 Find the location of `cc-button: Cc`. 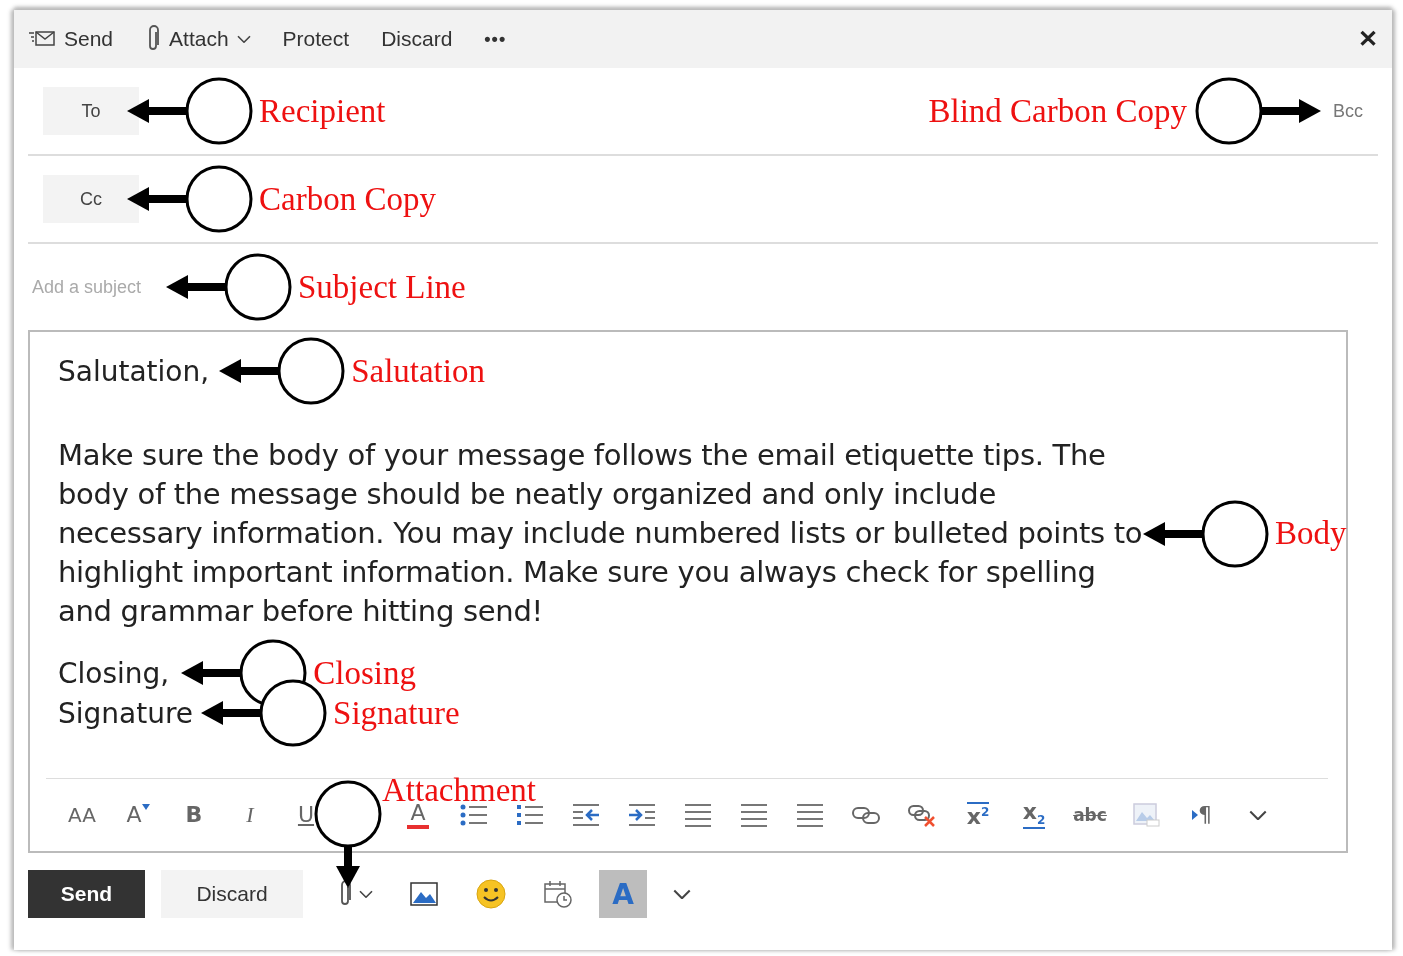

cc-button: Cc is located at coordinates (91, 199).